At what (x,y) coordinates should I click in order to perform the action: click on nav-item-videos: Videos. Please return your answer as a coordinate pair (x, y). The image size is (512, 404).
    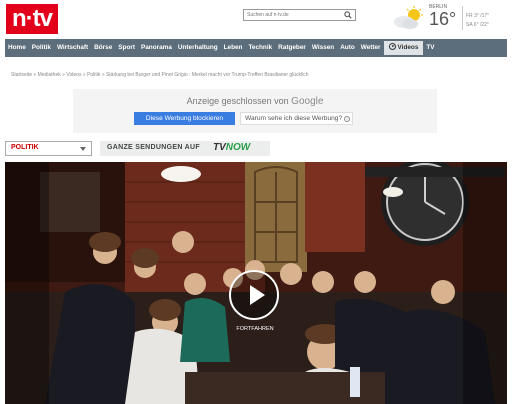
    Looking at the image, I should click on (403, 48).